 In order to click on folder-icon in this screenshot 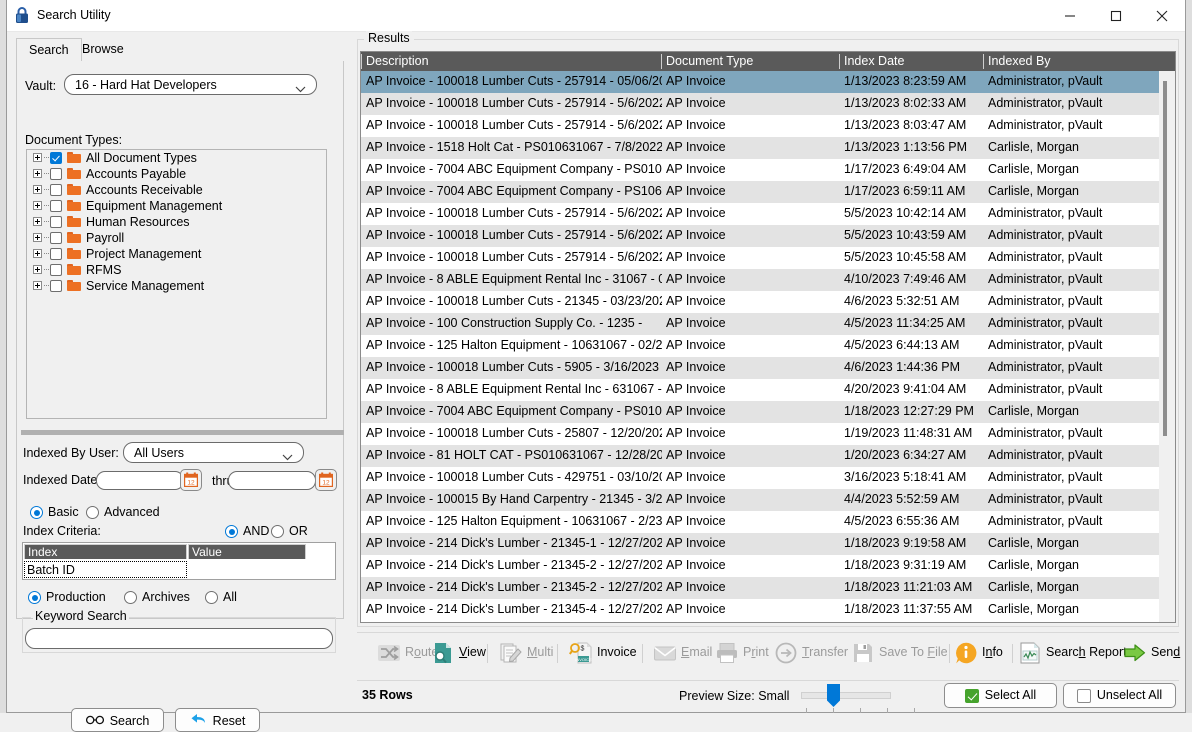, I will do `click(74, 254)`.